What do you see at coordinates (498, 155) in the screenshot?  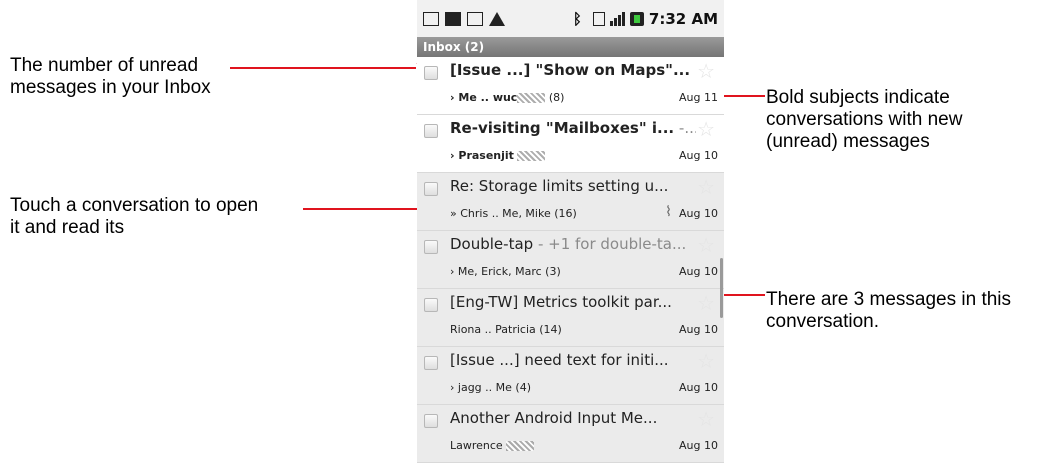 I see `conversation-senders: › Prasenjit` at bounding box center [498, 155].